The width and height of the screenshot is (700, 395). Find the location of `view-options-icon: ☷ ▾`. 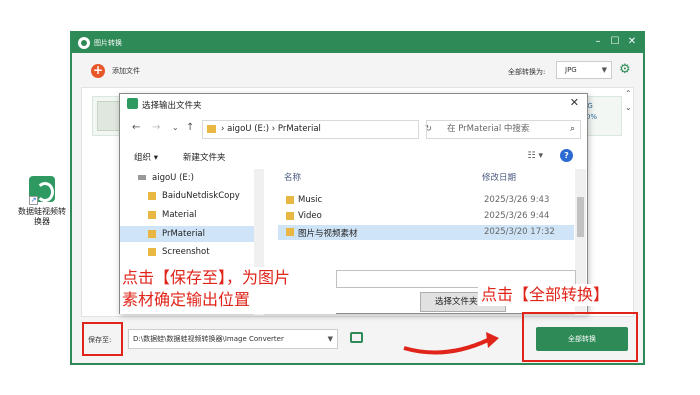

view-options-icon: ☷ ▾ is located at coordinates (535, 156).